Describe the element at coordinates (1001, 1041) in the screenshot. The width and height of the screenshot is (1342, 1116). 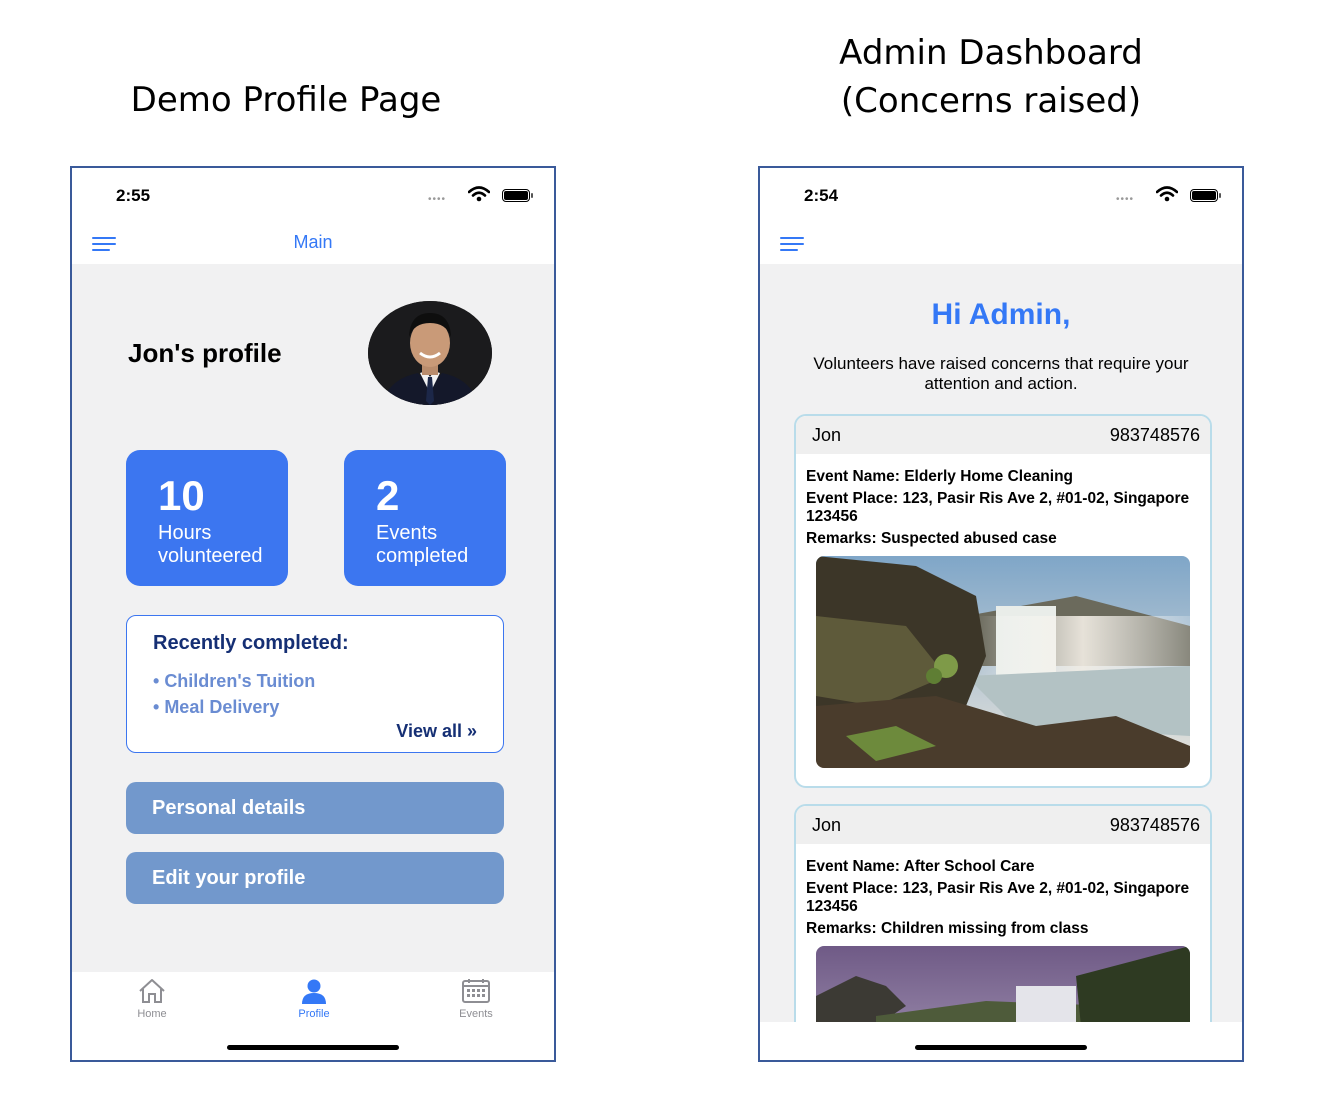
I see `bottom-area` at that location.